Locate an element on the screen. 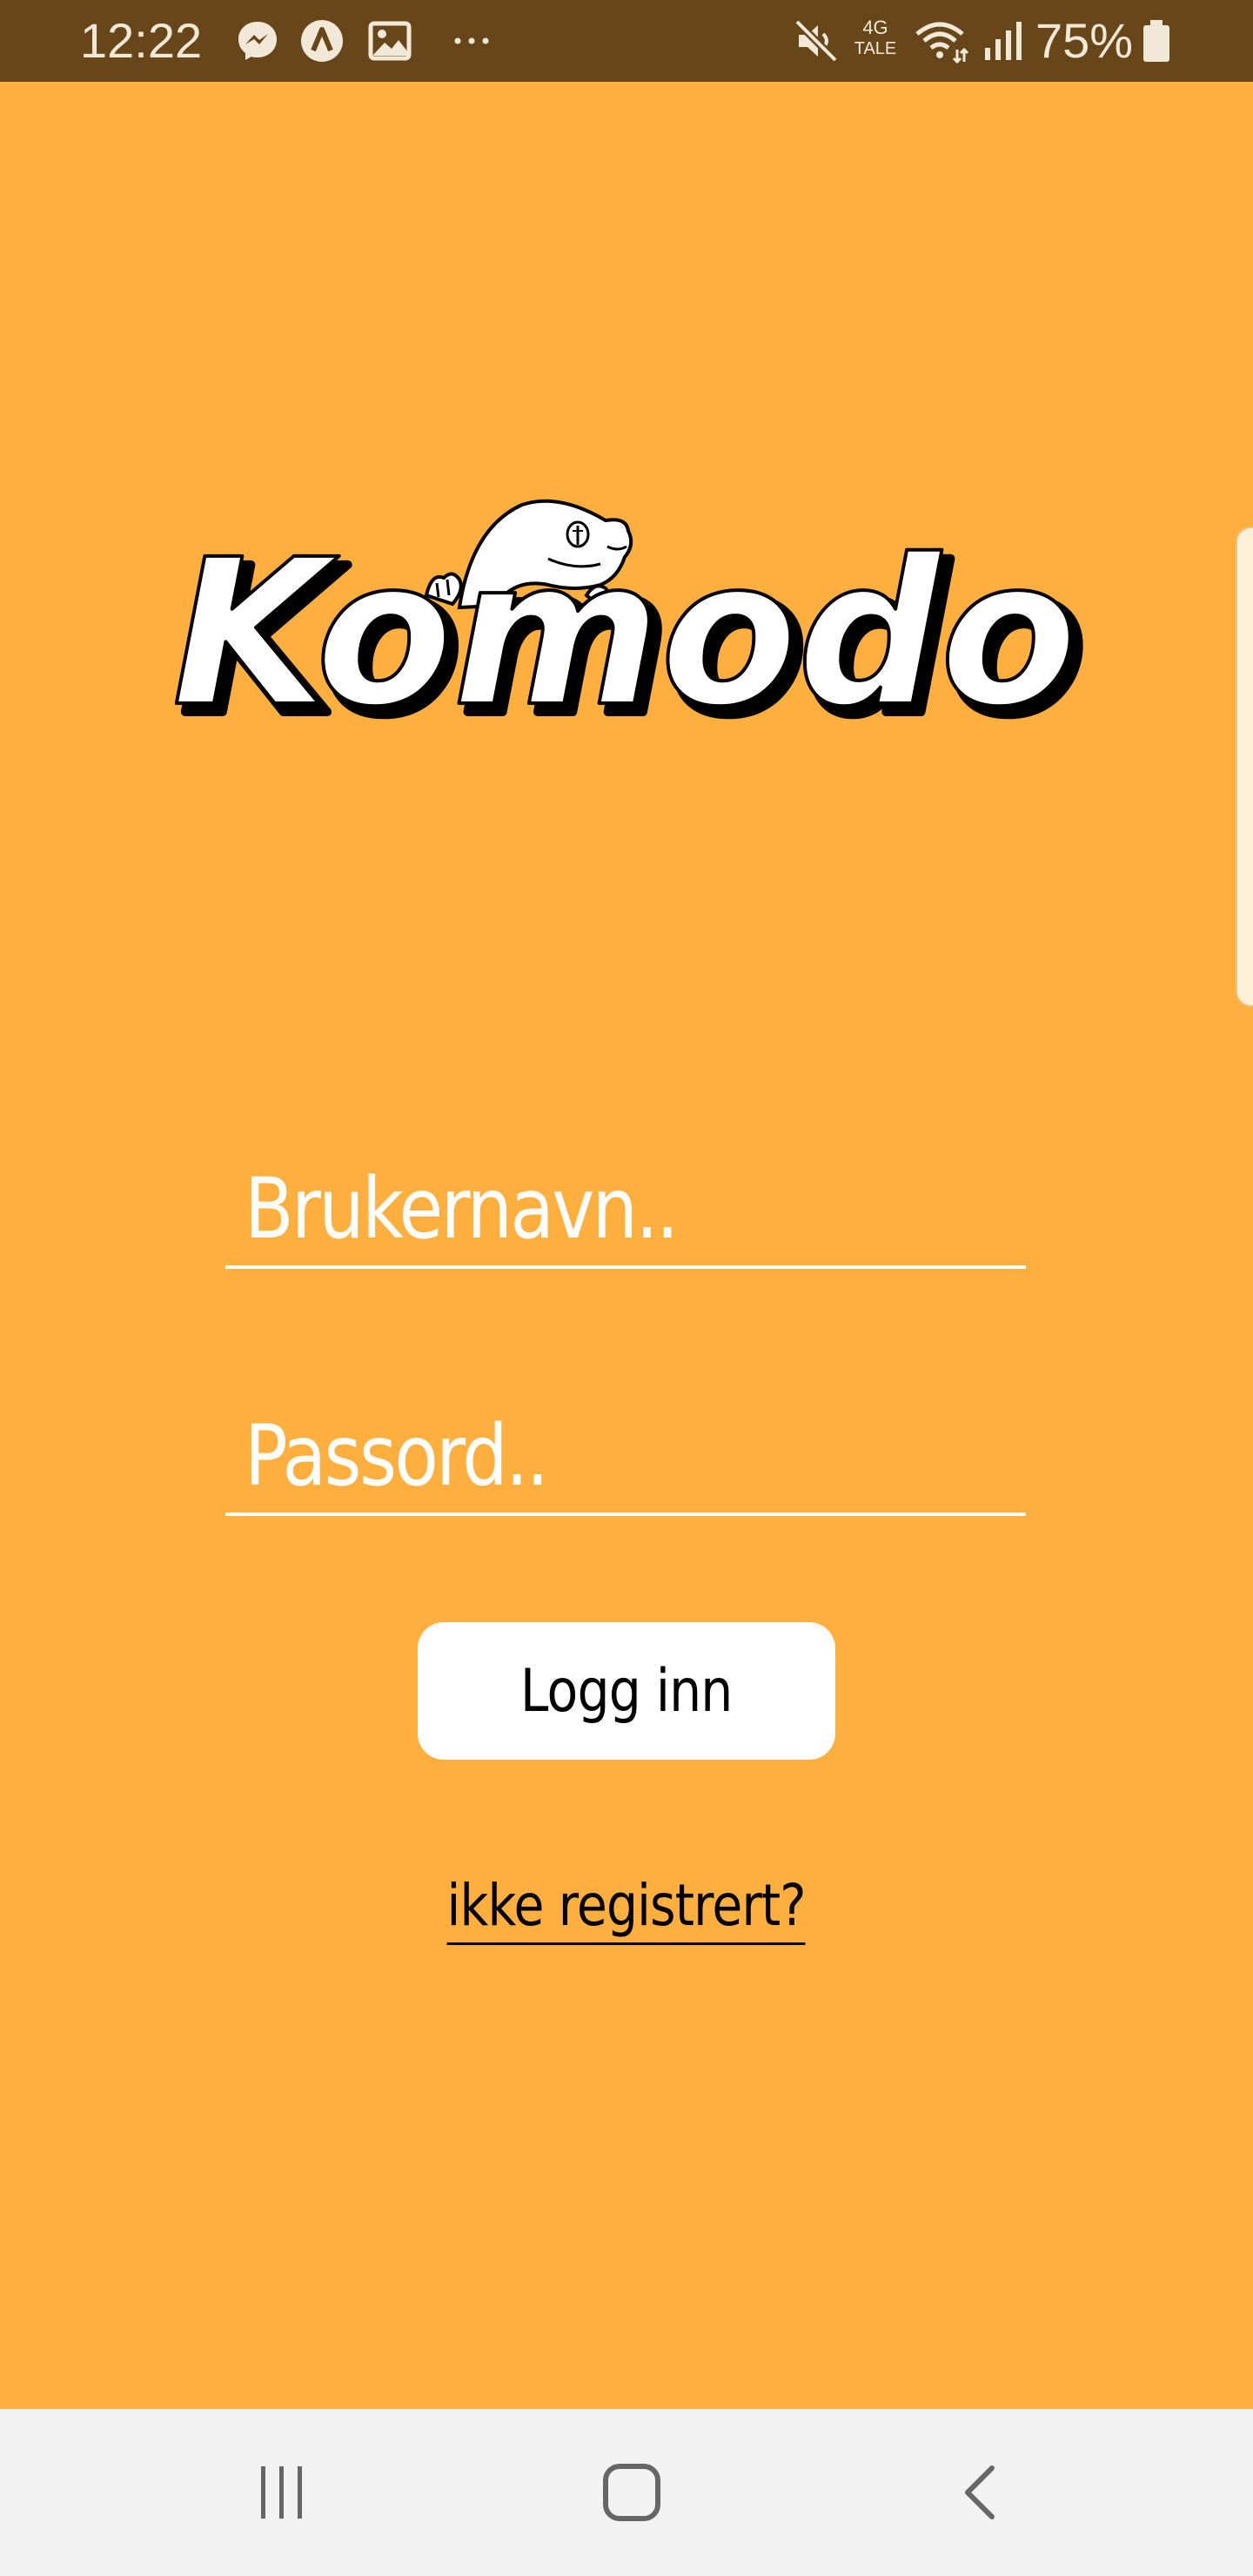  password-input is located at coordinates (574, 1456).